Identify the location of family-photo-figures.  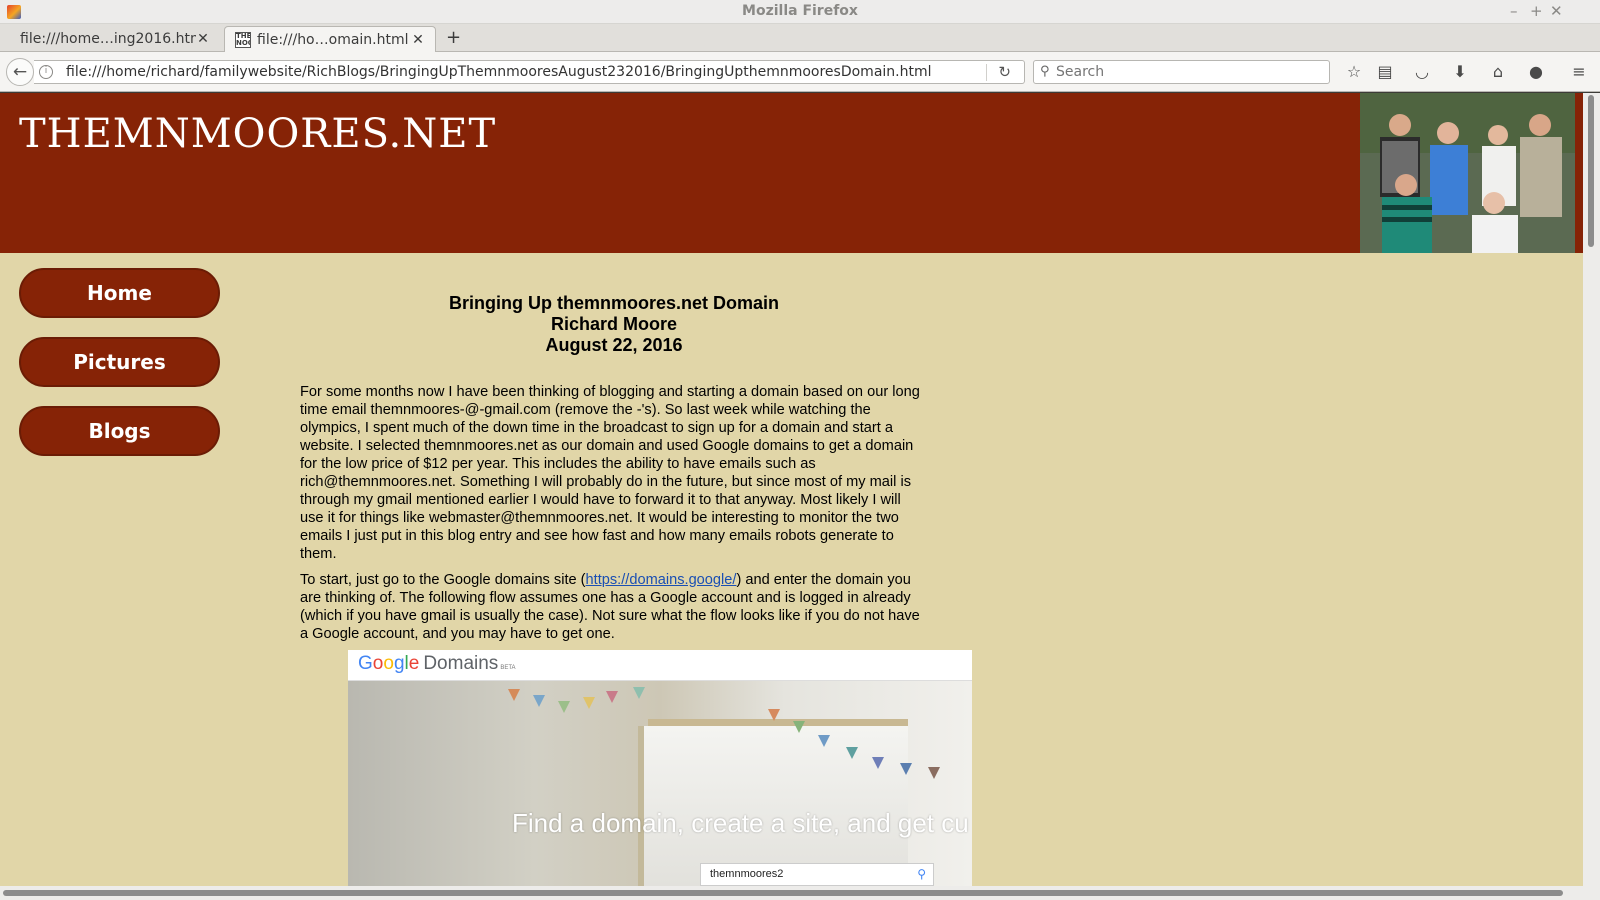
(1467, 173).